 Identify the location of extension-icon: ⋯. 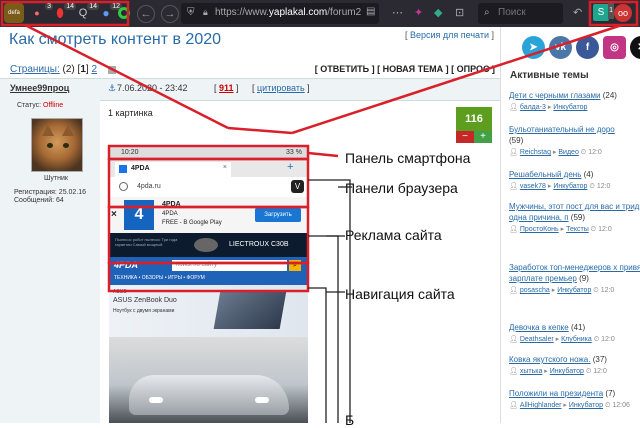
(397, 12).